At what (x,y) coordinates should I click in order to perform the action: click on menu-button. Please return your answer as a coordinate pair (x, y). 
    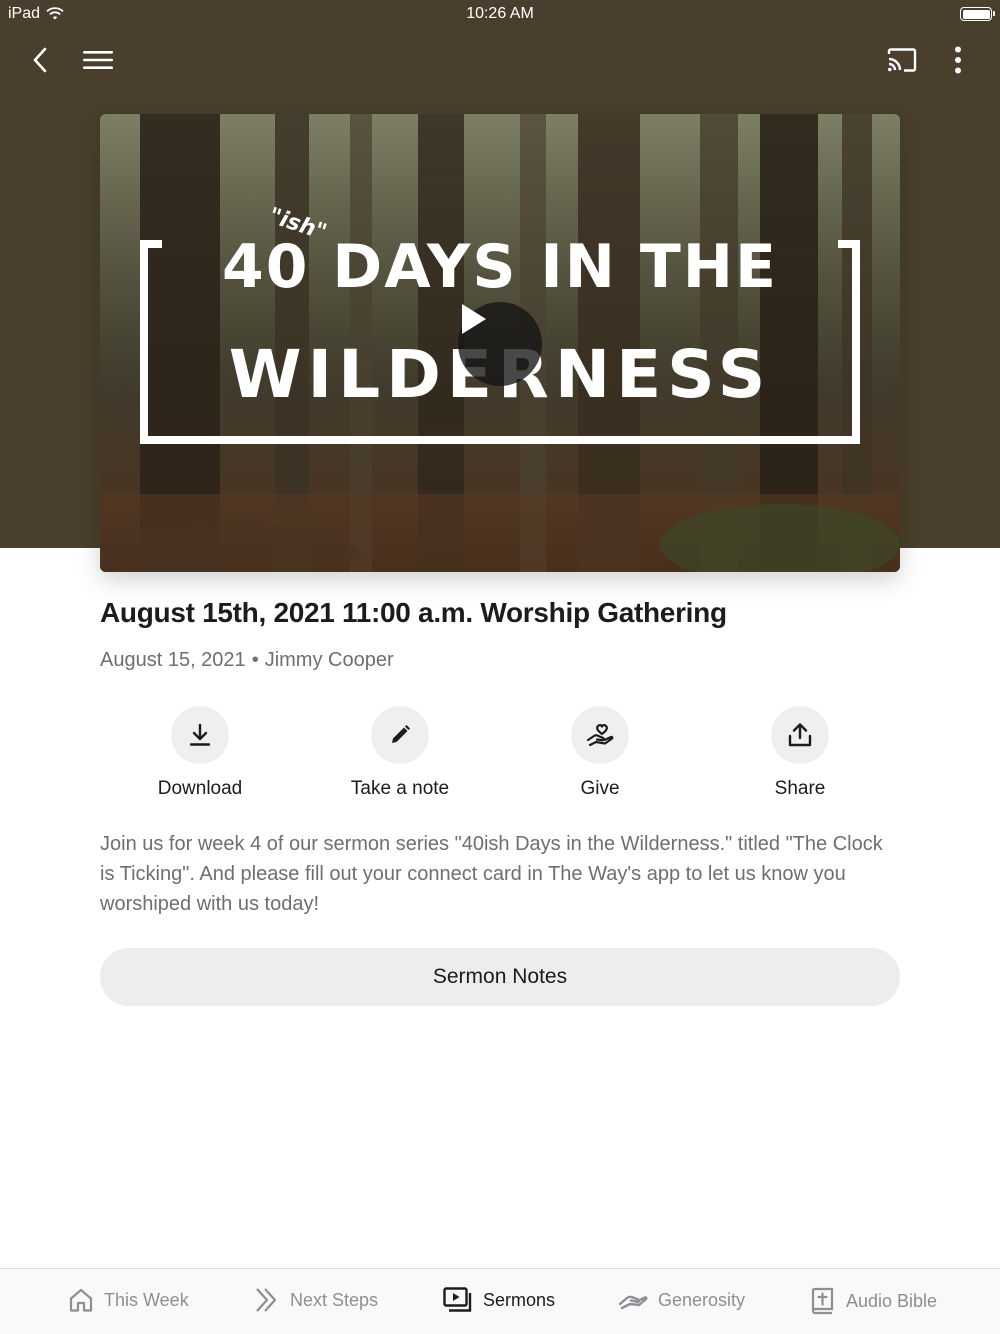
    Looking at the image, I should click on (98, 60).